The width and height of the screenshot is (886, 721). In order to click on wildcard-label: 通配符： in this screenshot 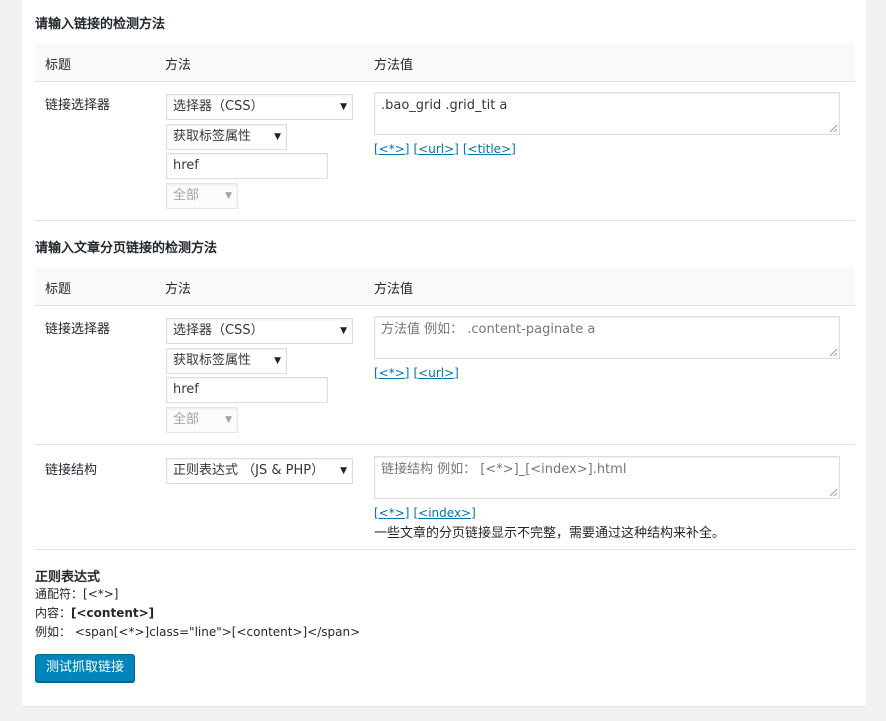, I will do `click(59, 594)`.